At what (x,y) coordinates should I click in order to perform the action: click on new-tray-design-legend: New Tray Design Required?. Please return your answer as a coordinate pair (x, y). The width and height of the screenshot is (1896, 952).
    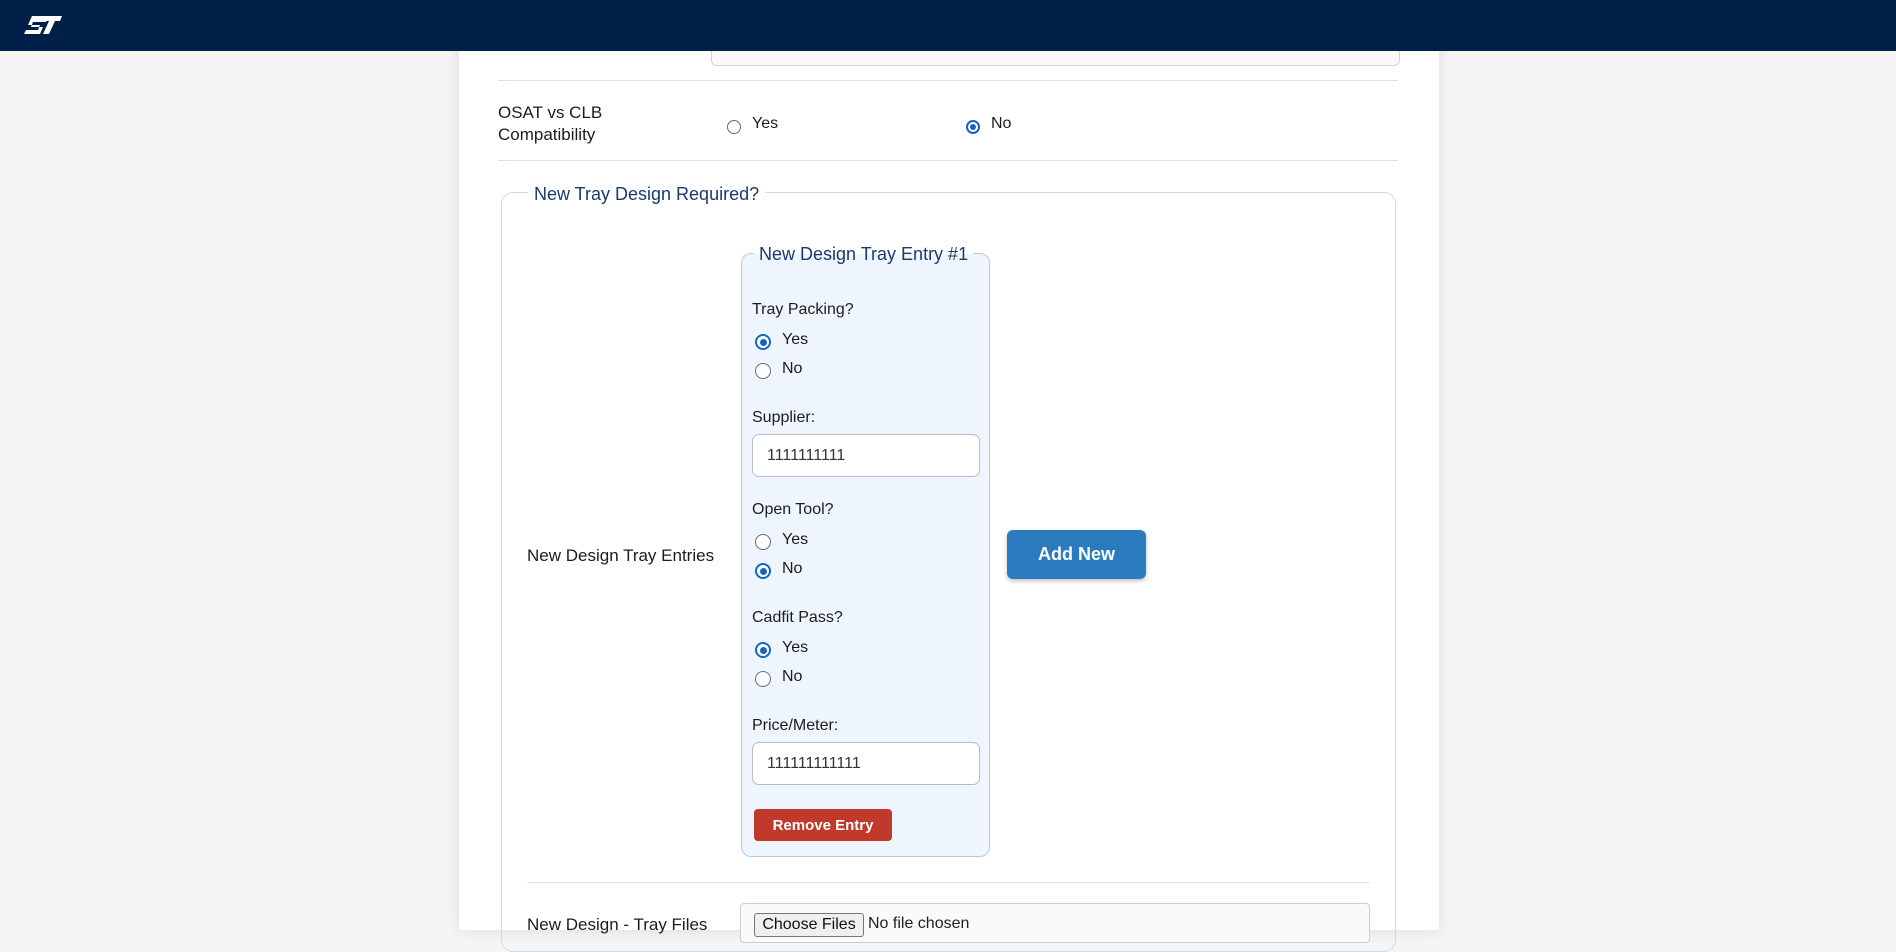
    Looking at the image, I should click on (647, 194).